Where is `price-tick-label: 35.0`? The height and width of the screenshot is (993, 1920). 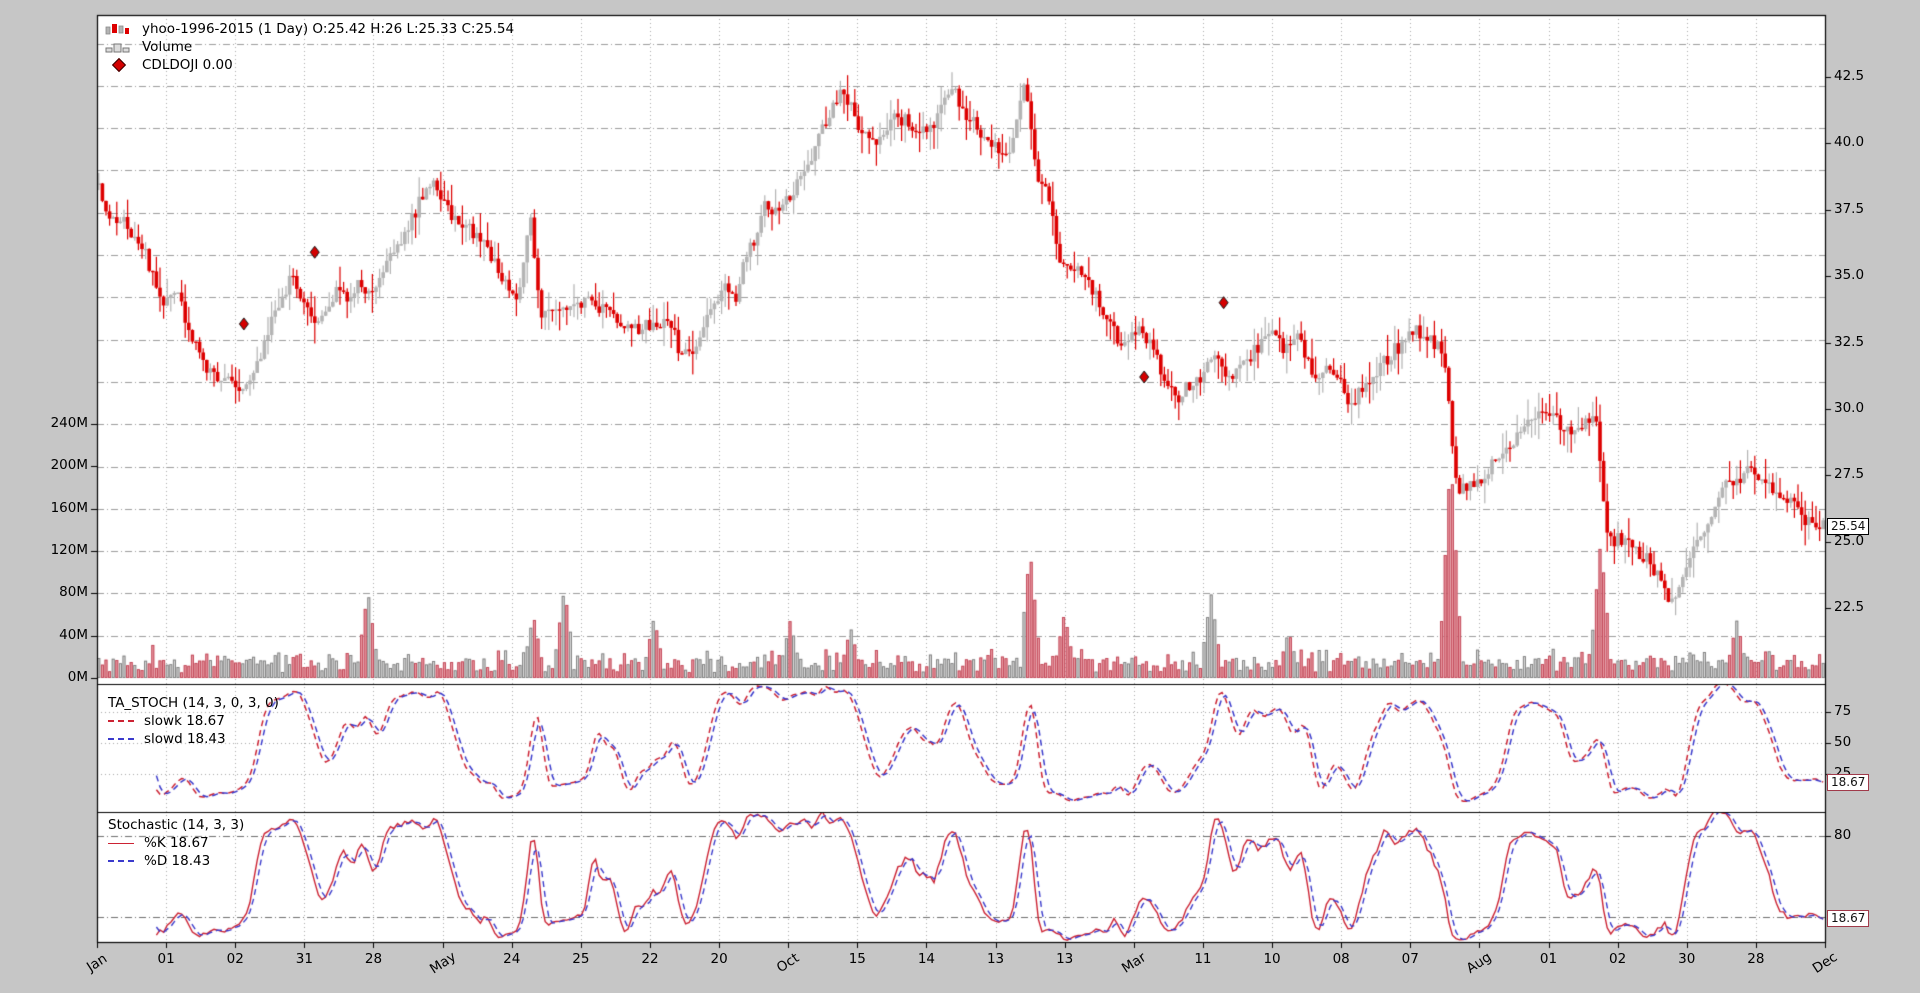
price-tick-label: 35.0 is located at coordinates (1849, 275).